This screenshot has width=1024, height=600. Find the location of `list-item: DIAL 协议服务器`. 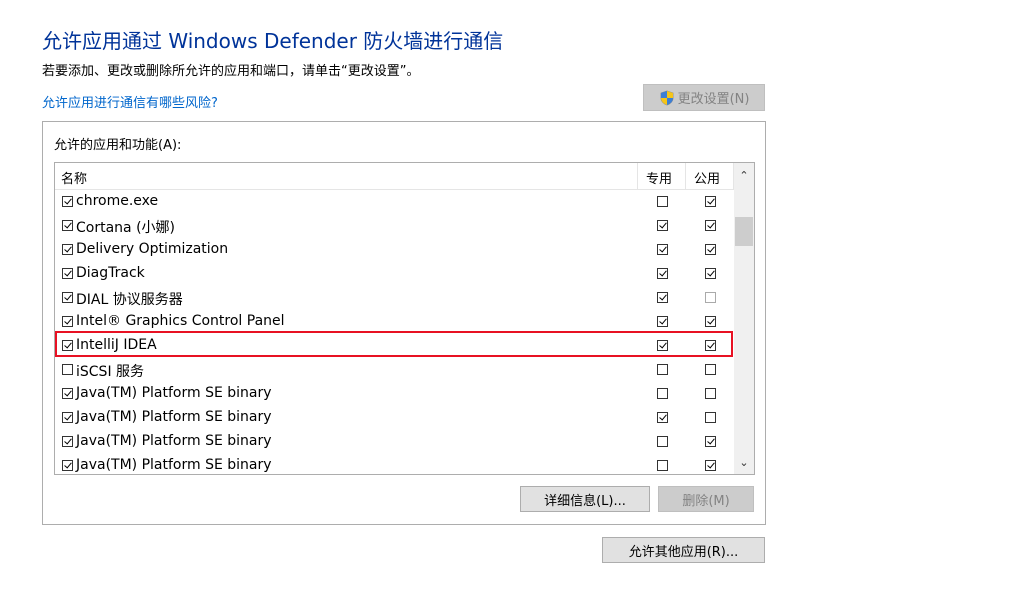

list-item: DIAL 协议服务器 is located at coordinates (395, 298).